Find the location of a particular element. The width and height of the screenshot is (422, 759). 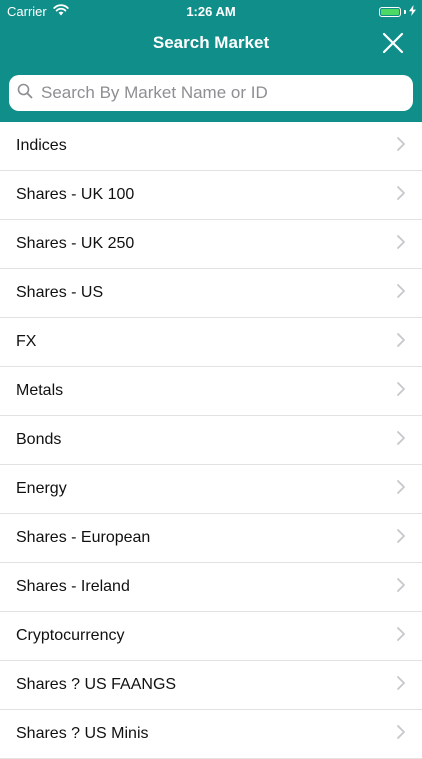

search-field is located at coordinates (211, 93).